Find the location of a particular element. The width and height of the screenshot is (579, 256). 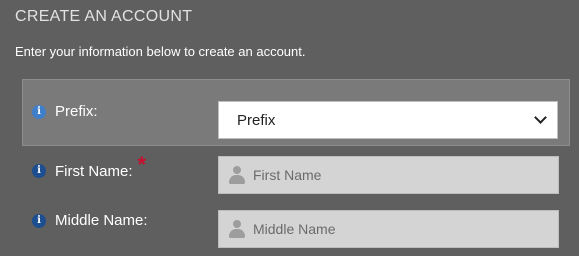

prefix-label: Prefix: is located at coordinates (76, 111).